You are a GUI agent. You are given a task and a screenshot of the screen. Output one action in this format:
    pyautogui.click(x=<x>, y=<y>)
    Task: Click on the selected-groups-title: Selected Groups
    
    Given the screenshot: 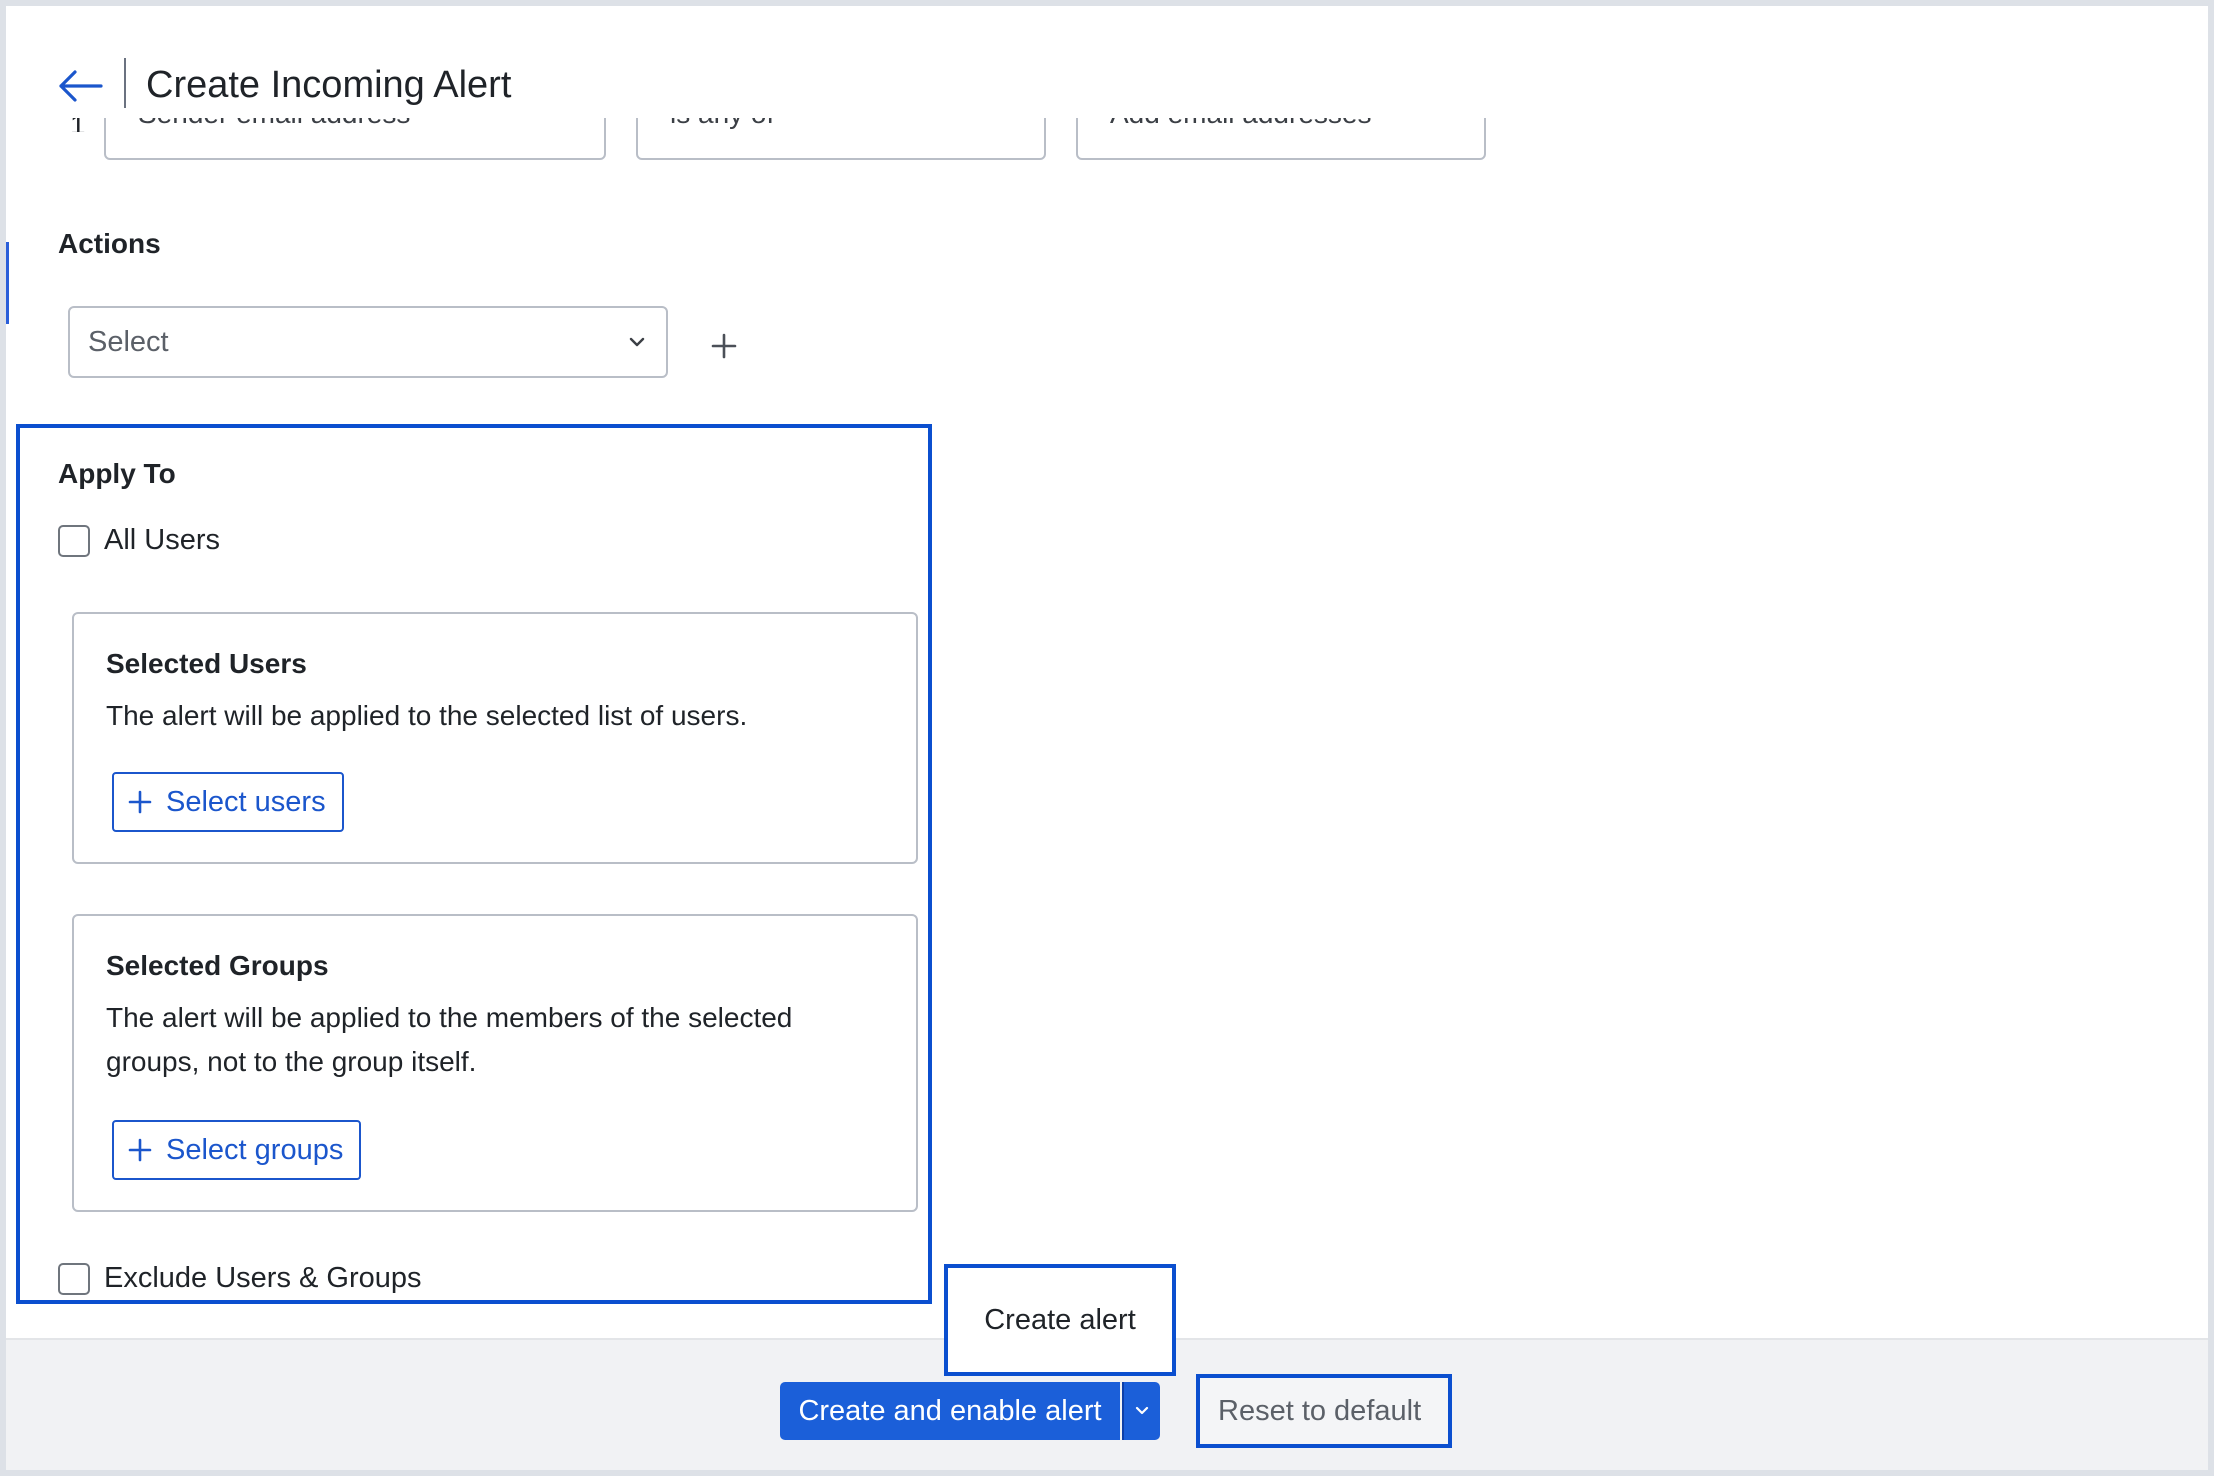 What is the action you would take?
    pyautogui.click(x=217, y=965)
    